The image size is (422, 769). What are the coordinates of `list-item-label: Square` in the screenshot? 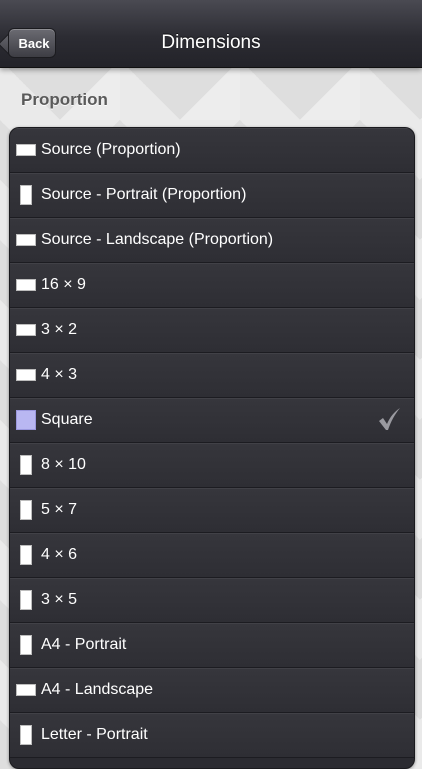 It's located at (67, 419).